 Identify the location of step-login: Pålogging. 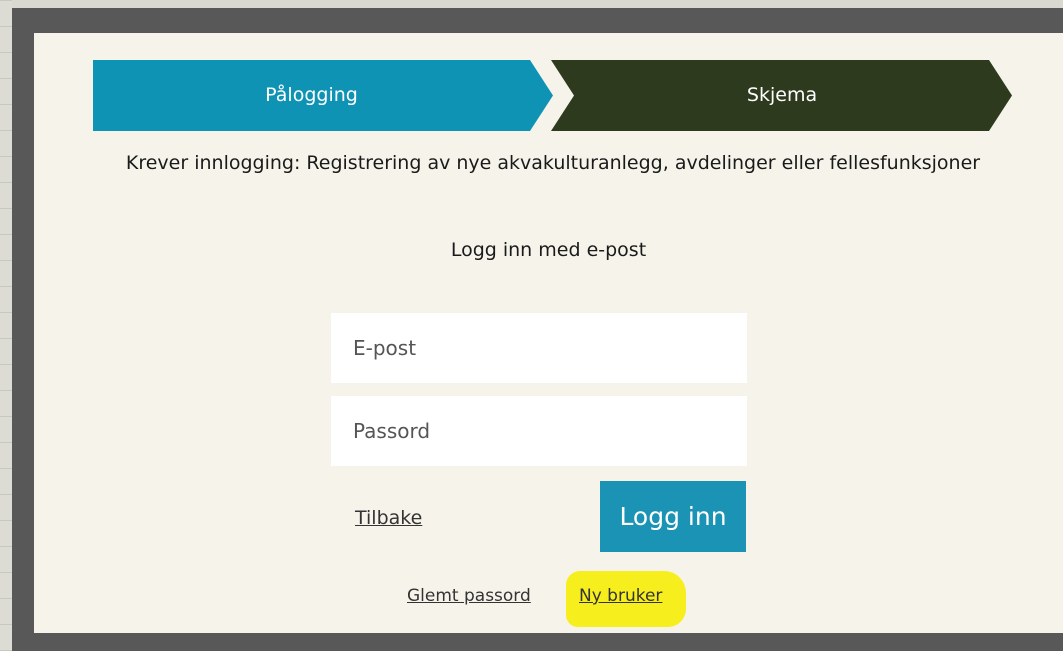
(323, 95).